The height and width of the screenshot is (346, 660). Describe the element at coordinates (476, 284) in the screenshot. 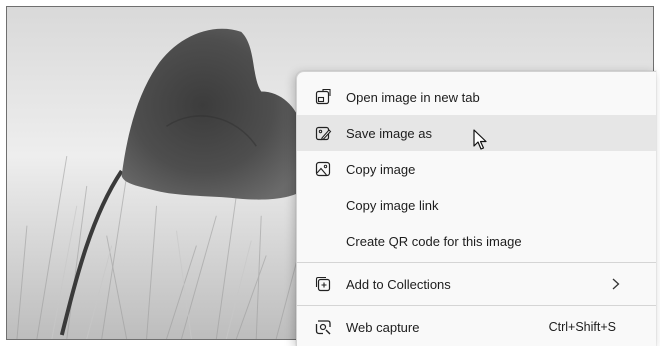

I see `menu-item-add-to-collections: Add to Collections` at that location.